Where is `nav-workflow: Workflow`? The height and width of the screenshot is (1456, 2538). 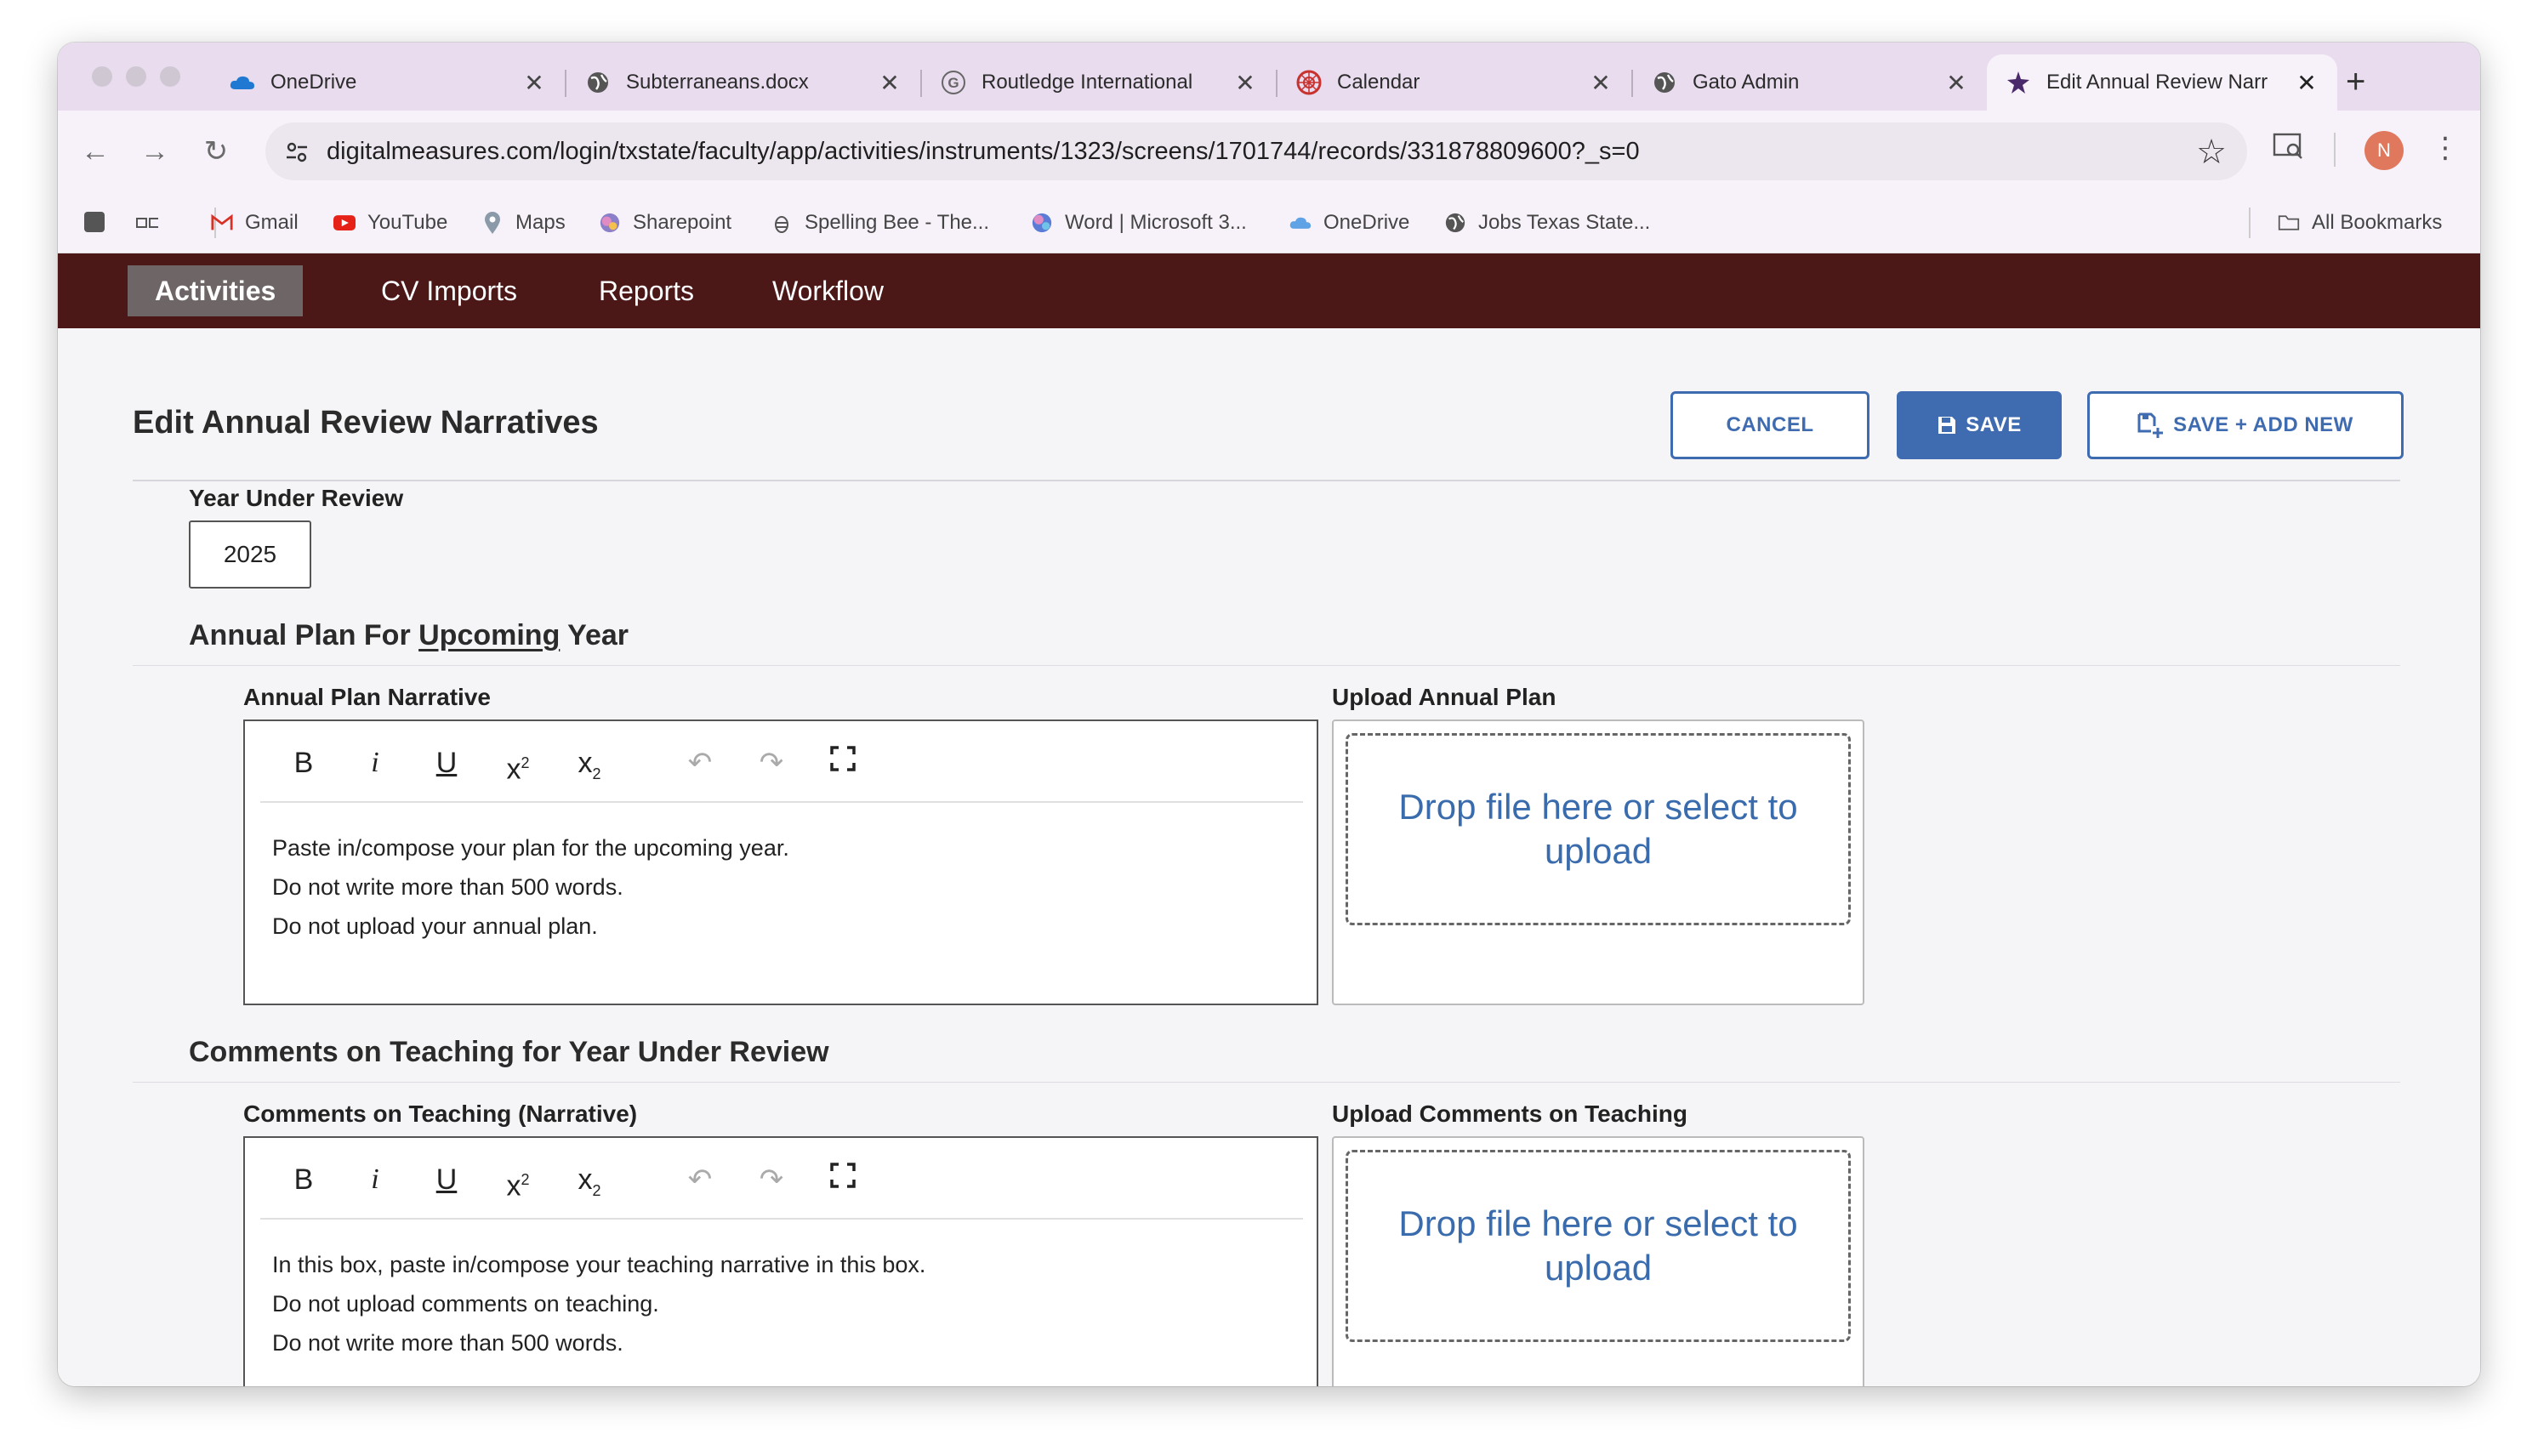 nav-workflow: Workflow is located at coordinates (828, 290).